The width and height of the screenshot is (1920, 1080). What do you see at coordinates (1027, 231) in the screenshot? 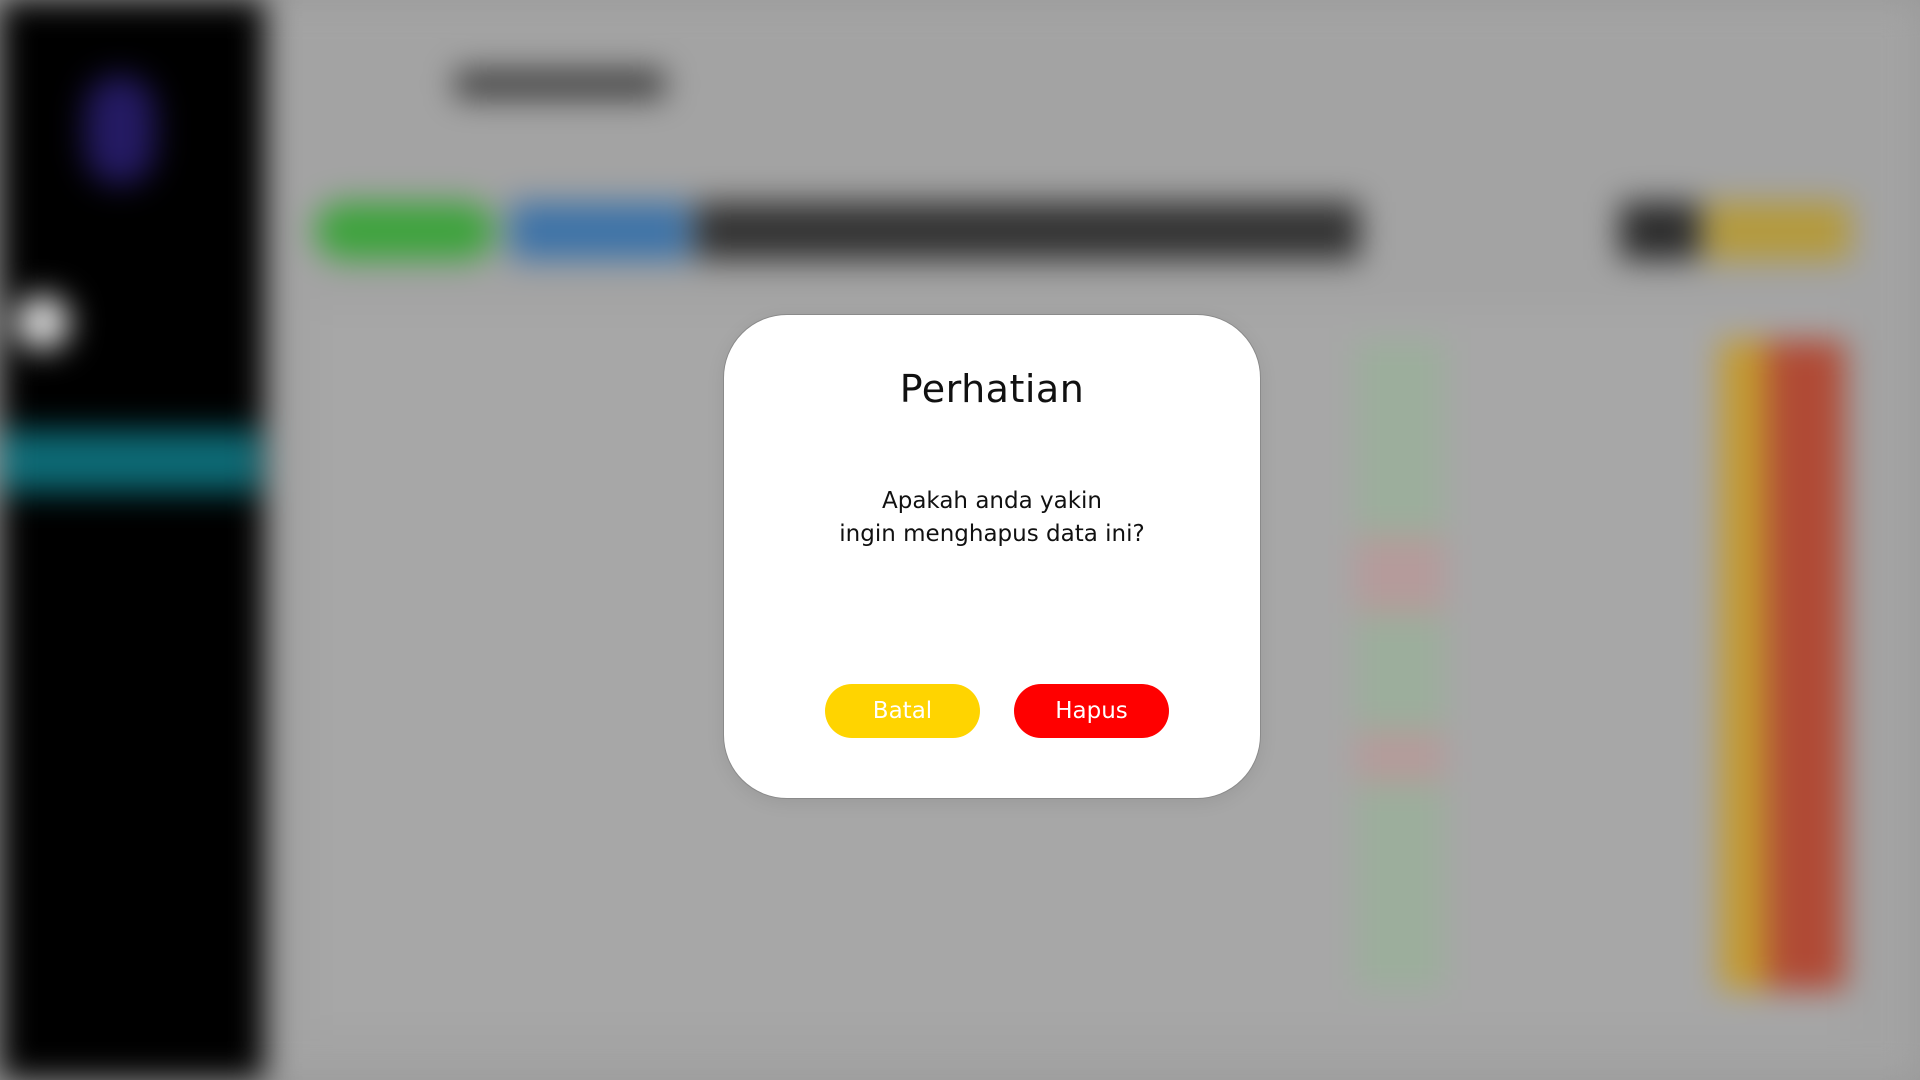
I see `toolbar-search-bar` at bounding box center [1027, 231].